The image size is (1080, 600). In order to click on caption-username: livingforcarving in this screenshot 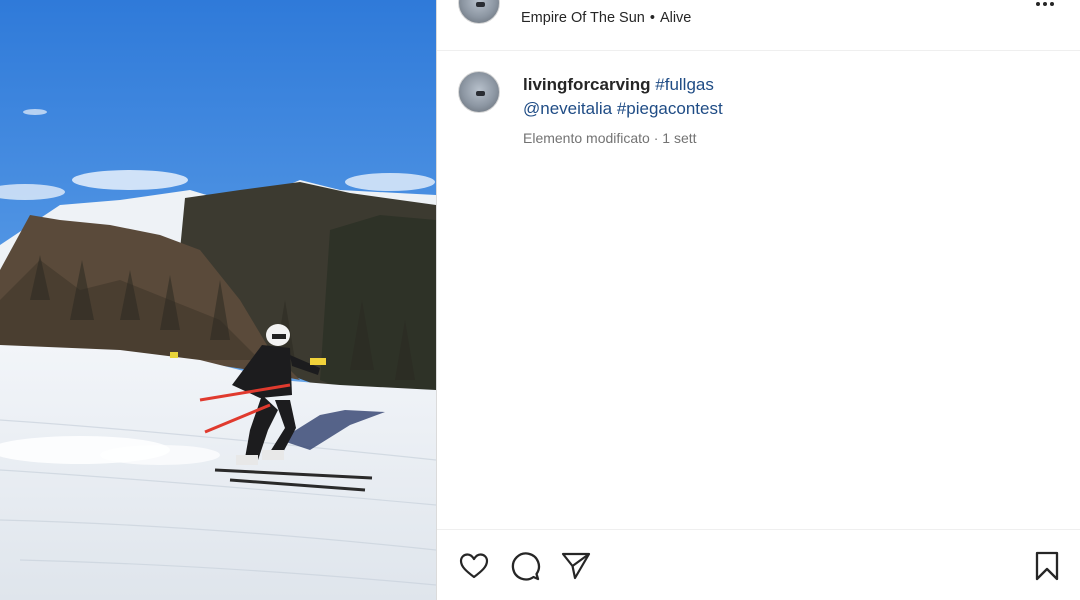, I will do `click(587, 84)`.